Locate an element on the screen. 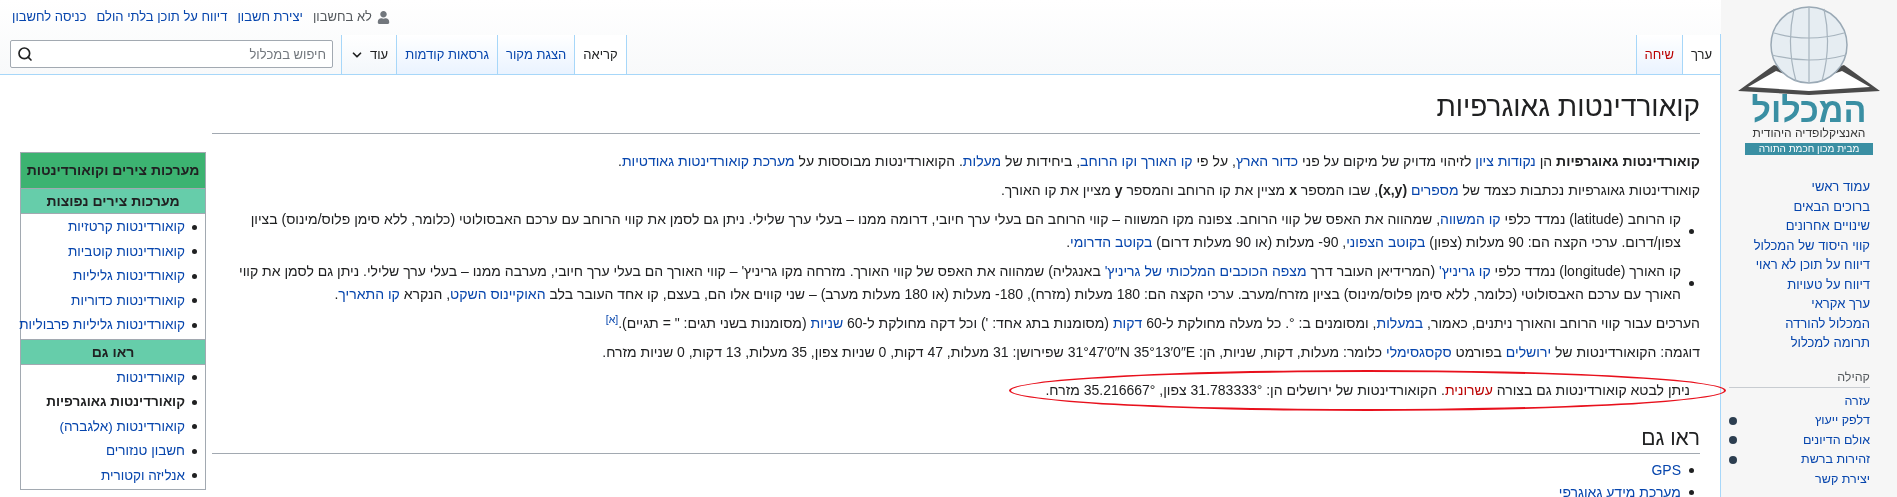 The image size is (1897, 497). navbox-link: קואורדינטות כדוריות is located at coordinates (128, 300).